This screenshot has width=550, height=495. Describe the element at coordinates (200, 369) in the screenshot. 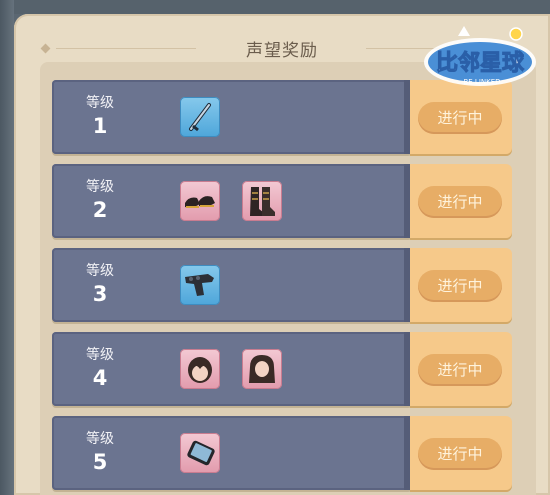

I see `short-hair-item-icon` at that location.